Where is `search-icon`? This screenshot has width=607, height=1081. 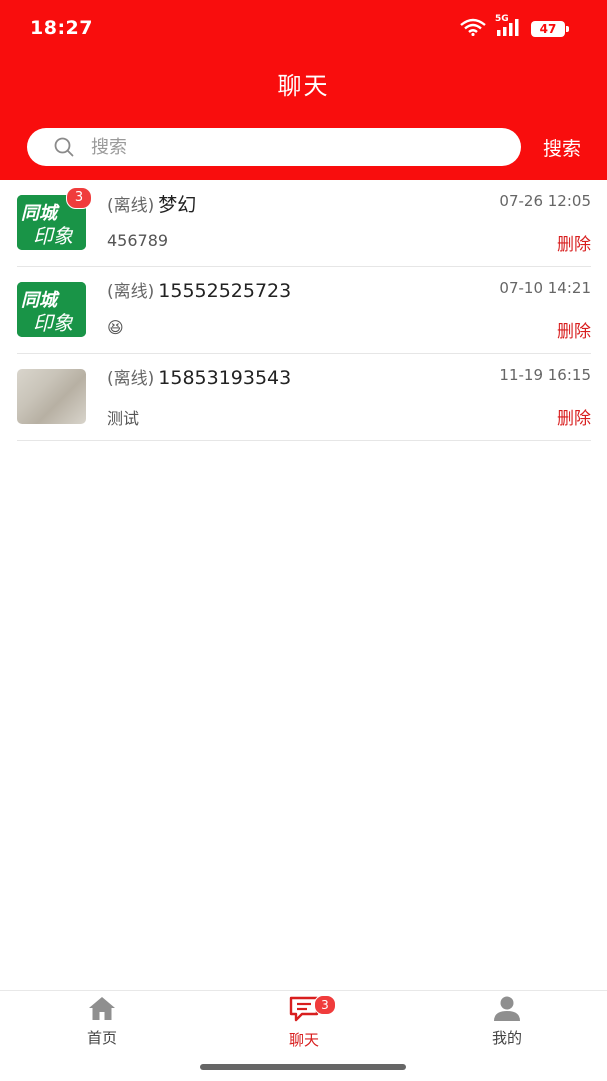 search-icon is located at coordinates (64, 147).